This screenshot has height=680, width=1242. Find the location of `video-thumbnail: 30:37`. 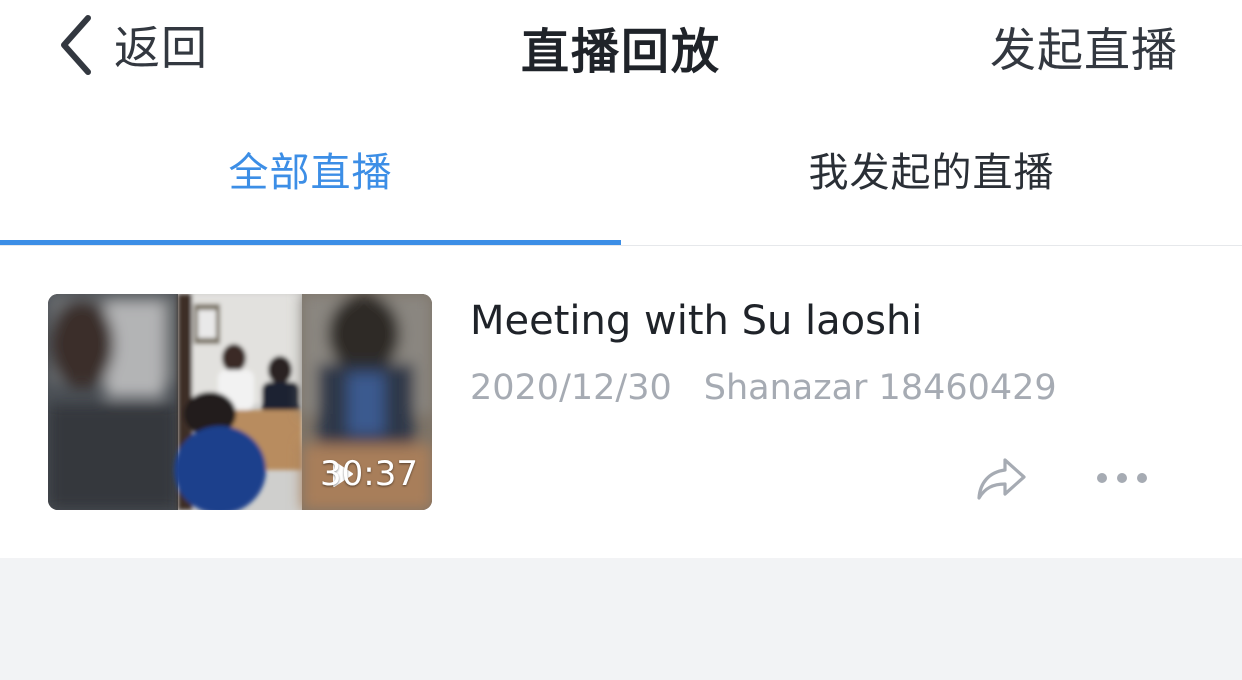

video-thumbnail: 30:37 is located at coordinates (240, 402).